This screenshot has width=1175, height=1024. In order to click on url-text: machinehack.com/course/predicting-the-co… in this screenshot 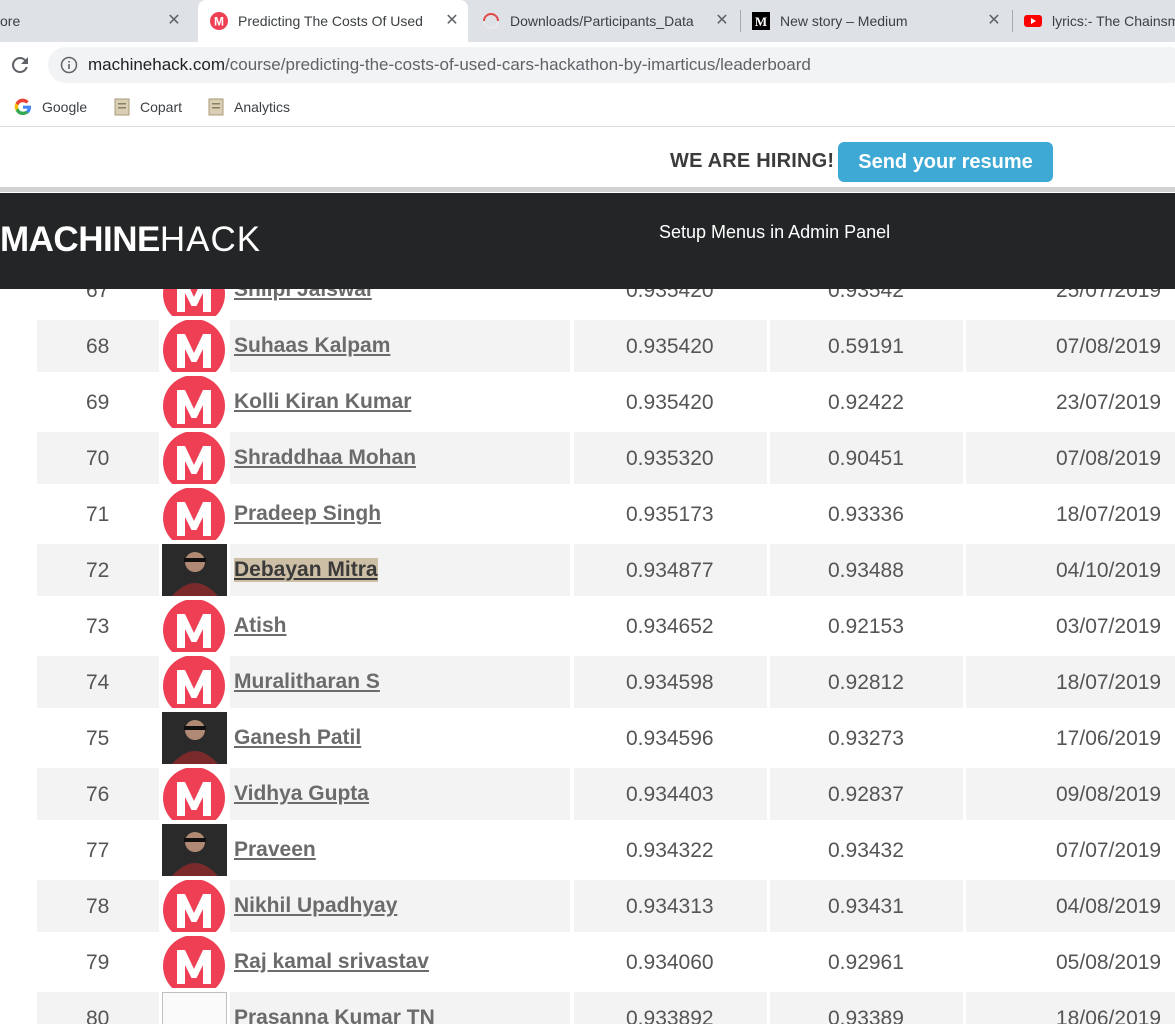, I will do `click(449, 65)`.